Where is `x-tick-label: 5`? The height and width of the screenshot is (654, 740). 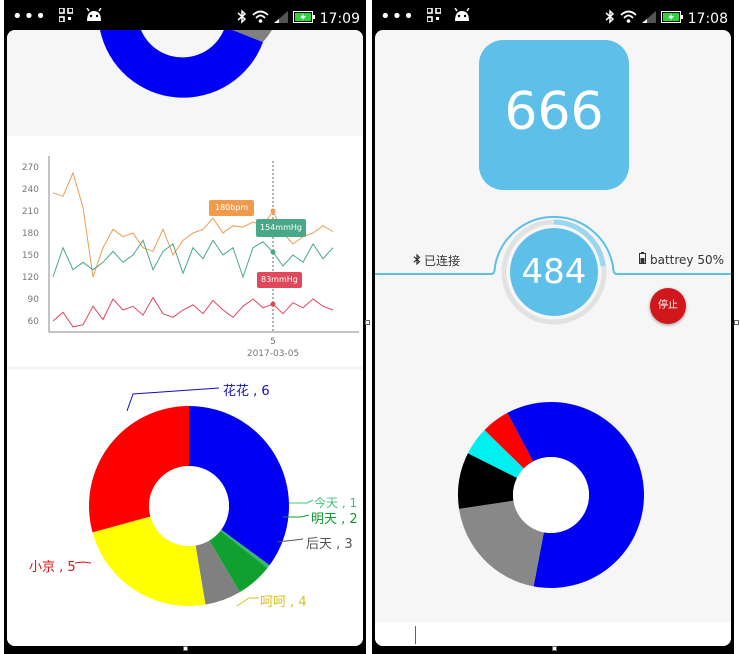 x-tick-label: 5 is located at coordinates (273, 342).